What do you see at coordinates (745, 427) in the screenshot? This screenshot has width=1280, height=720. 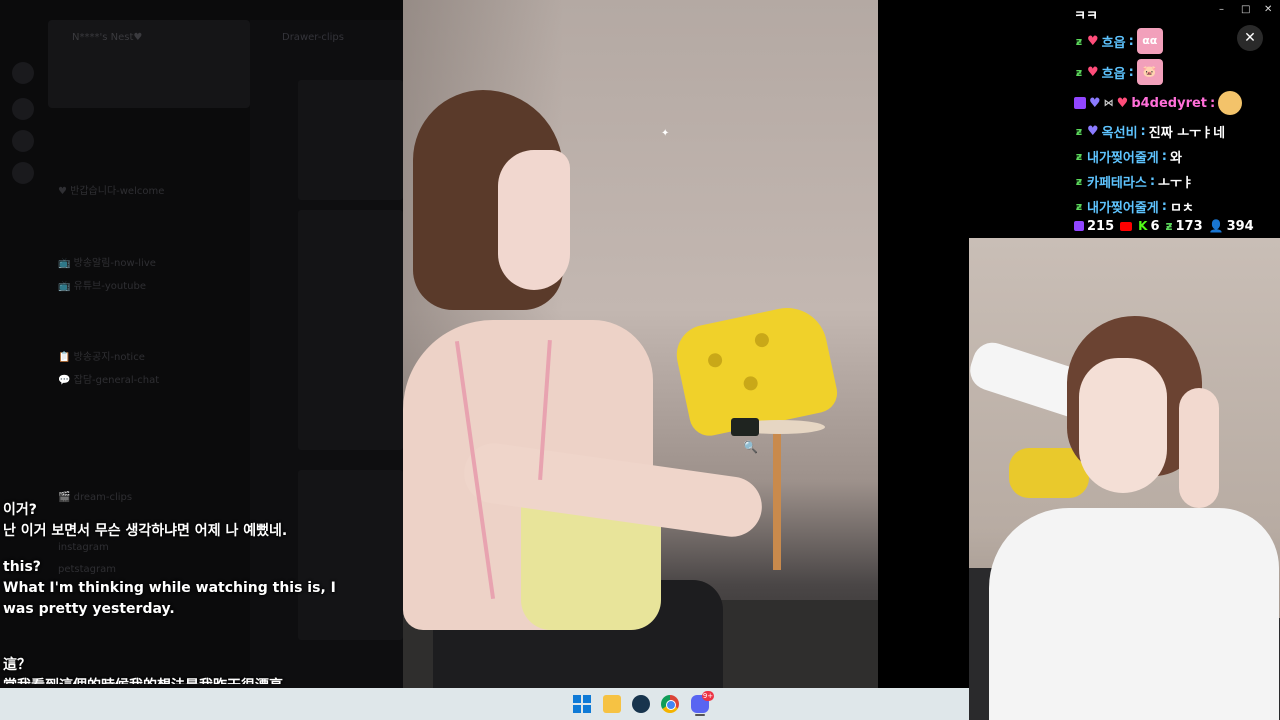 I see `timer-device` at bounding box center [745, 427].